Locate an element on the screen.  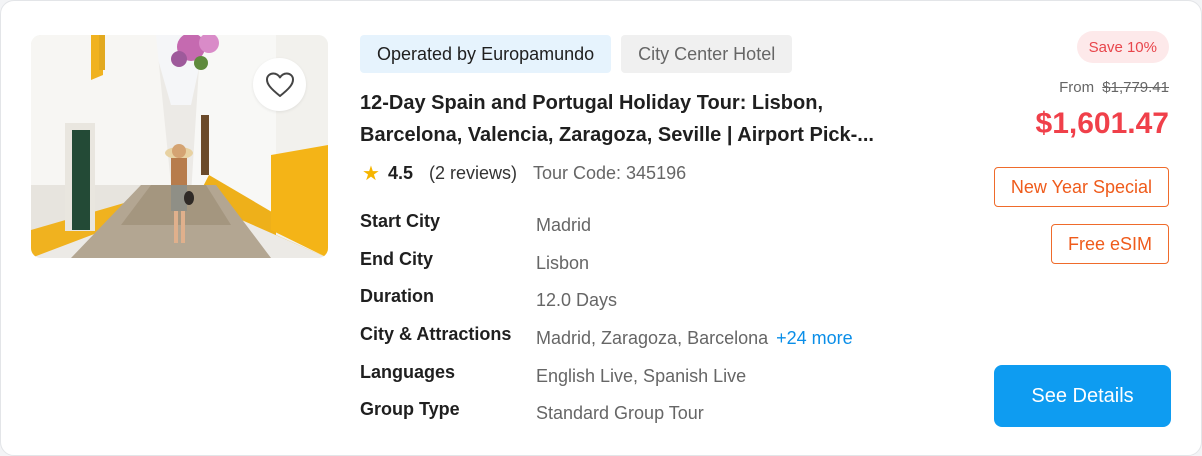
rating-score: 4.5 is located at coordinates (400, 173).